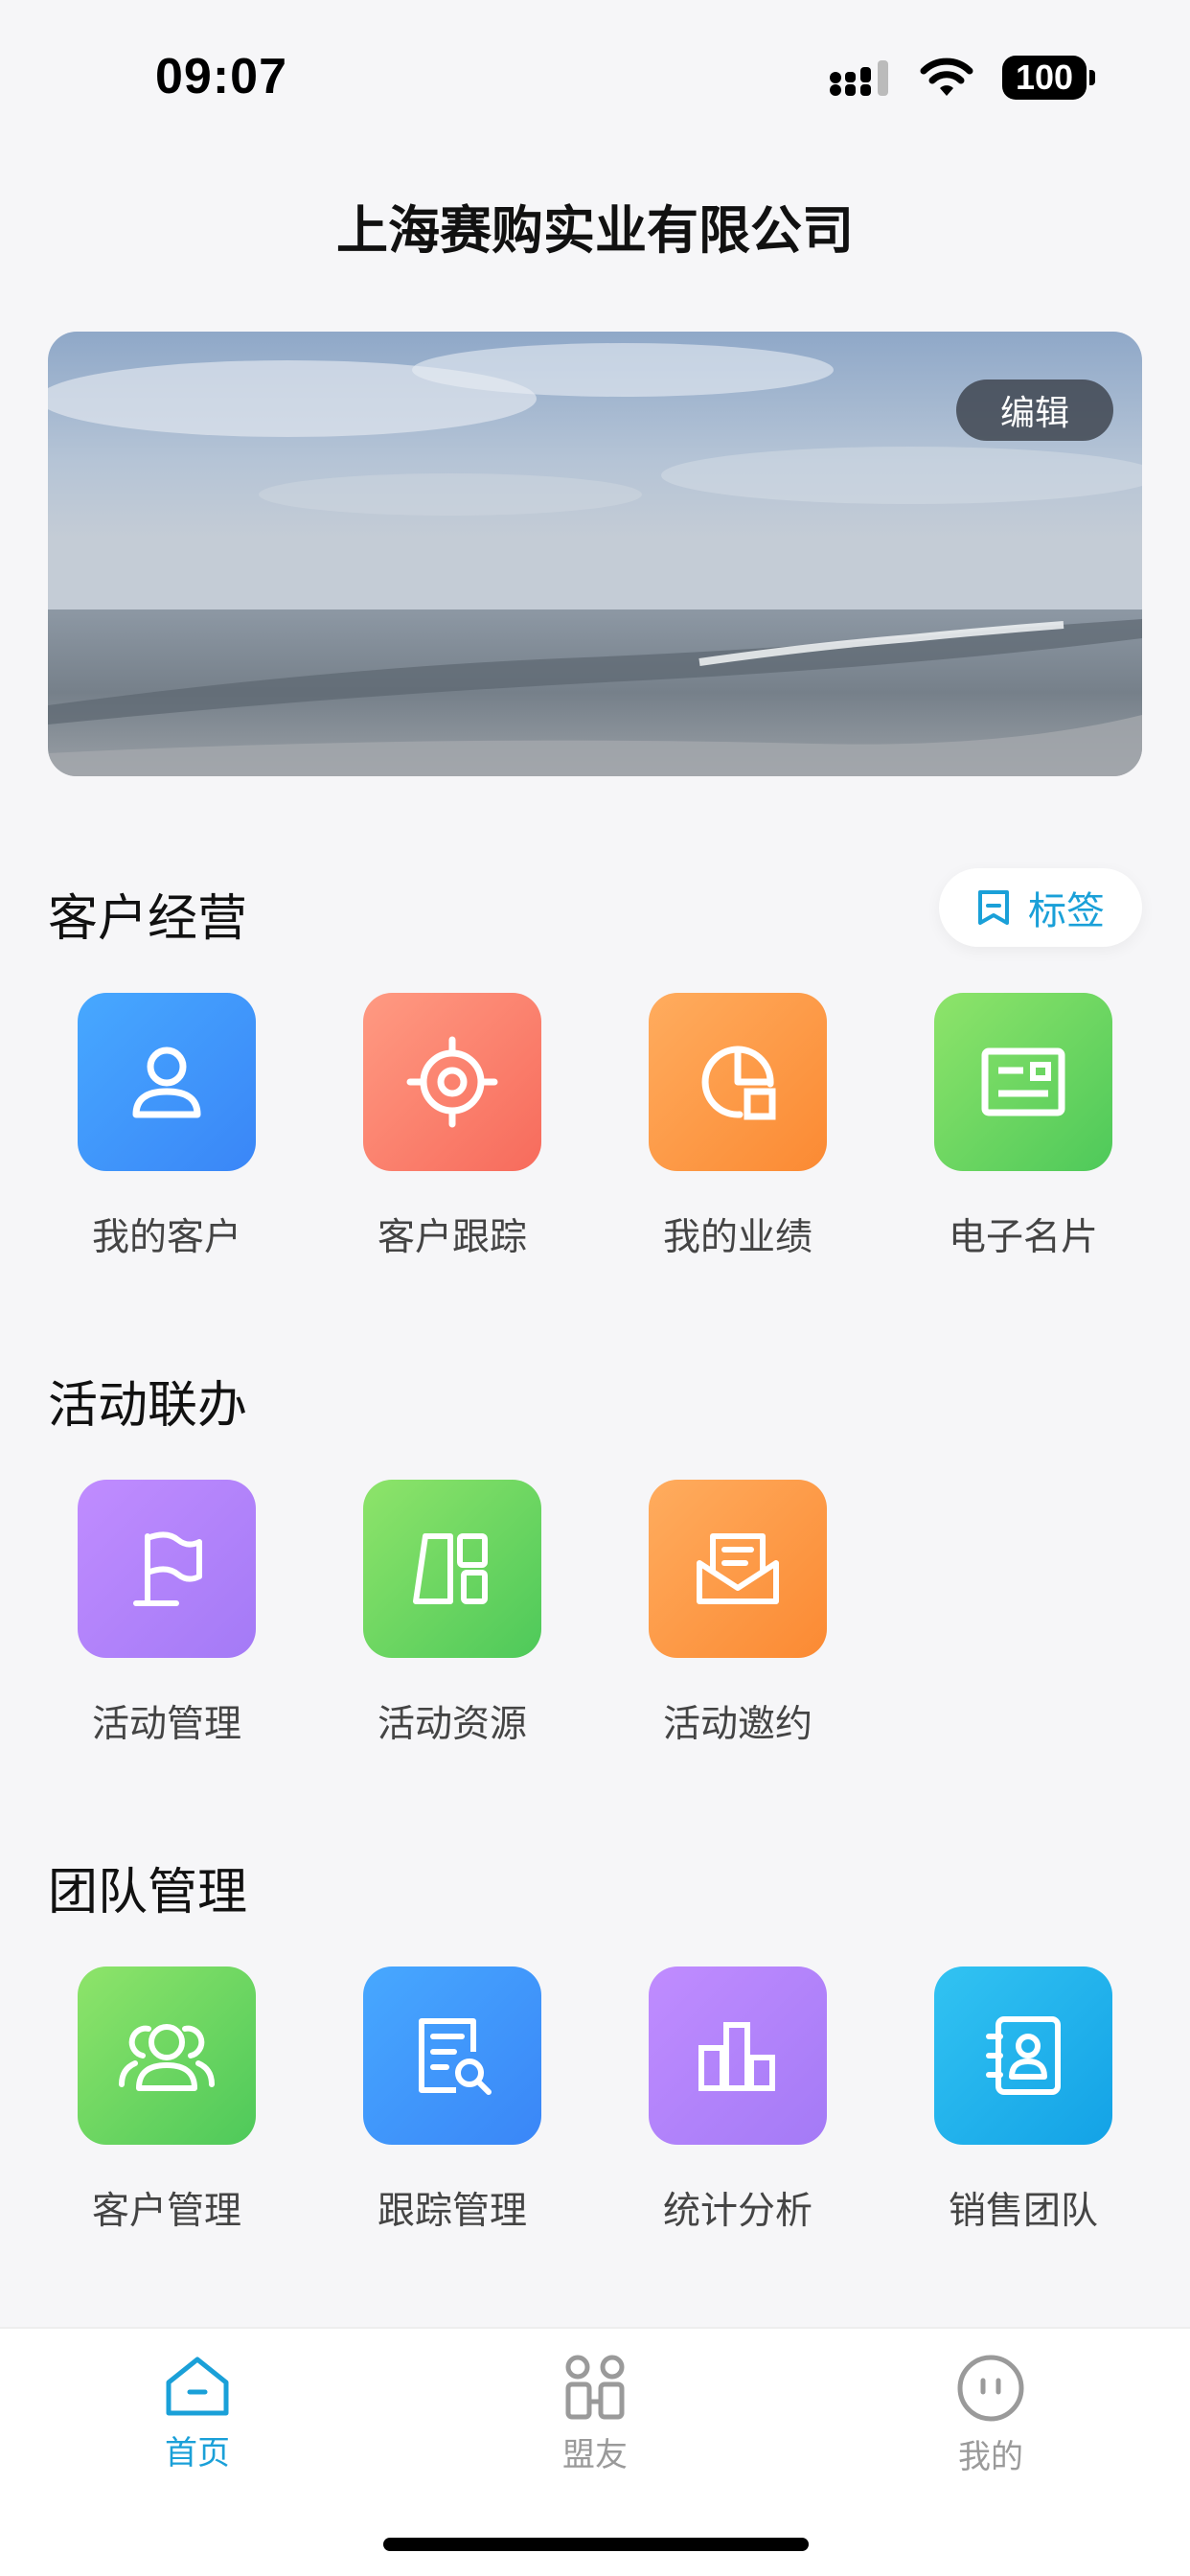 The height and width of the screenshot is (2576, 1190). Describe the element at coordinates (990, 2457) in the screenshot. I see `tab-label: 我的` at that location.